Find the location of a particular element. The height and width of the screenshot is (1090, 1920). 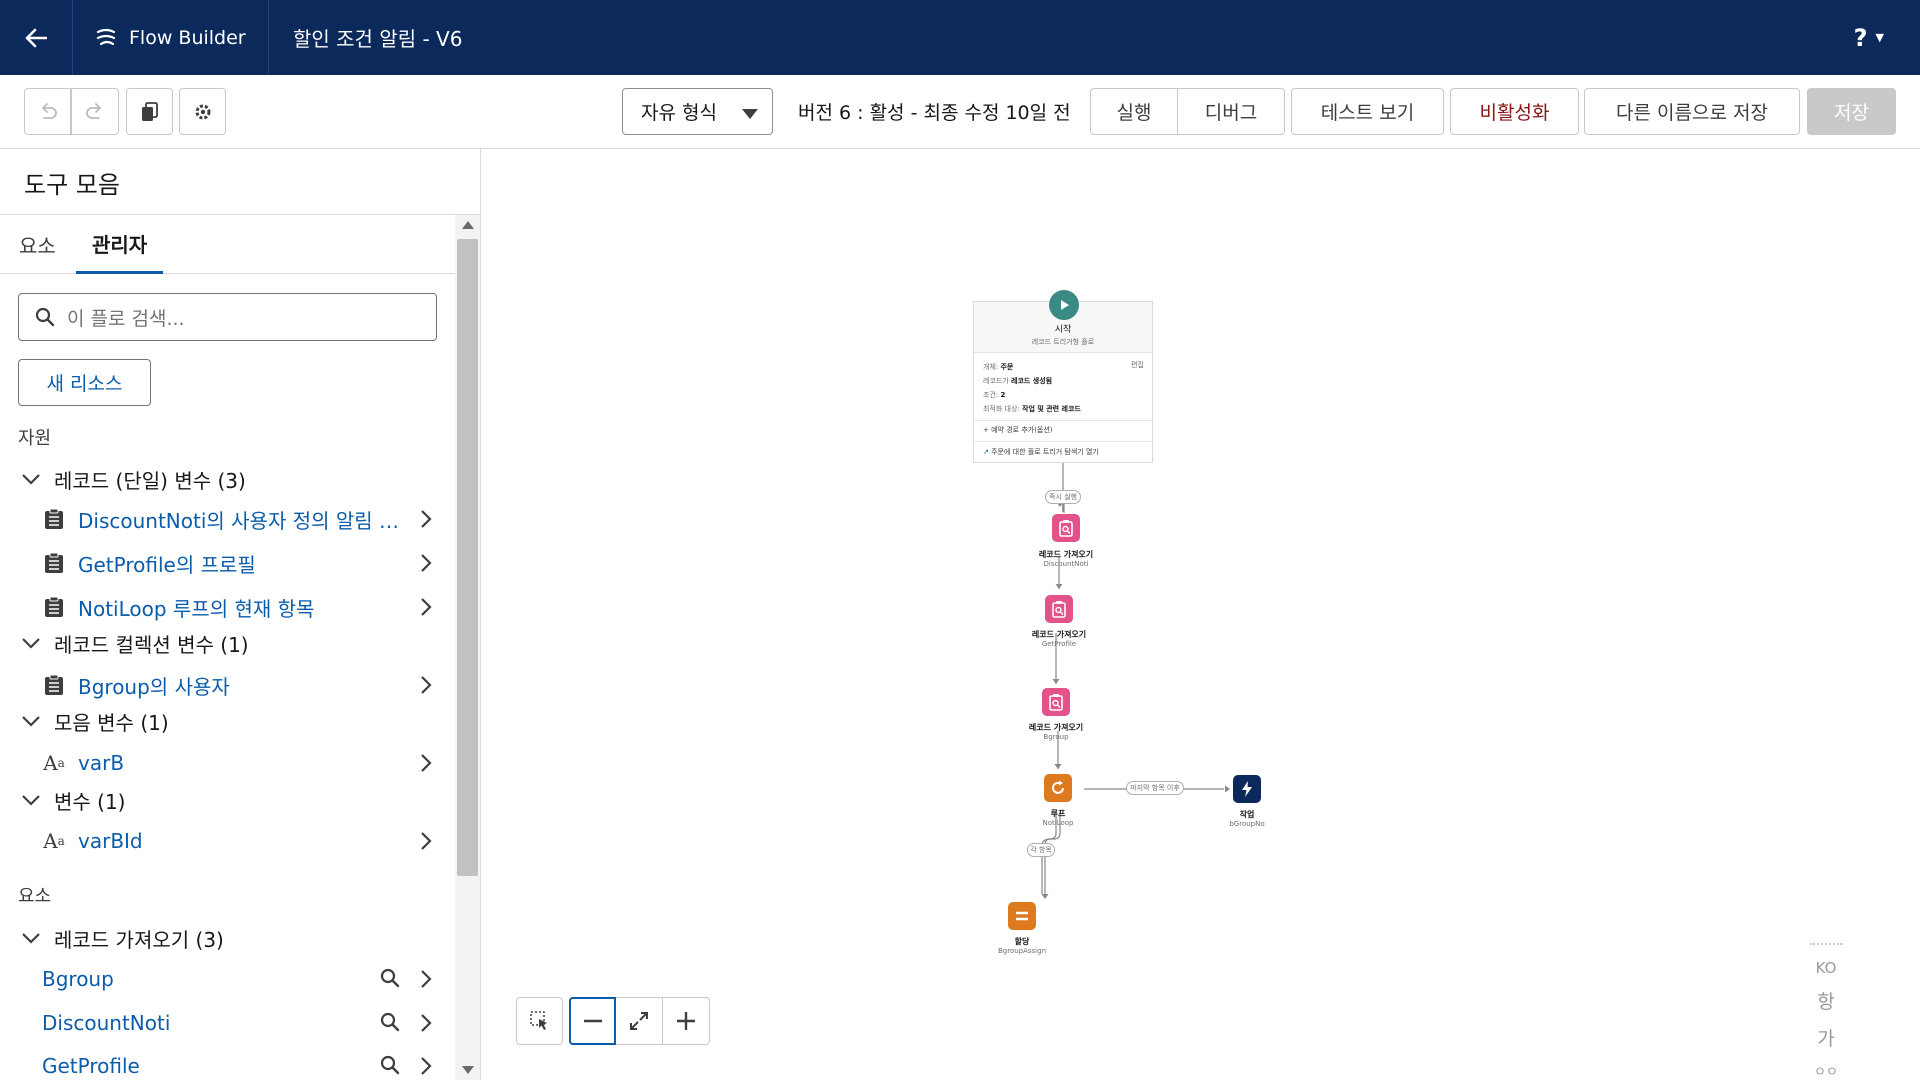

resource-item: Aa varBId is located at coordinates (242, 841).